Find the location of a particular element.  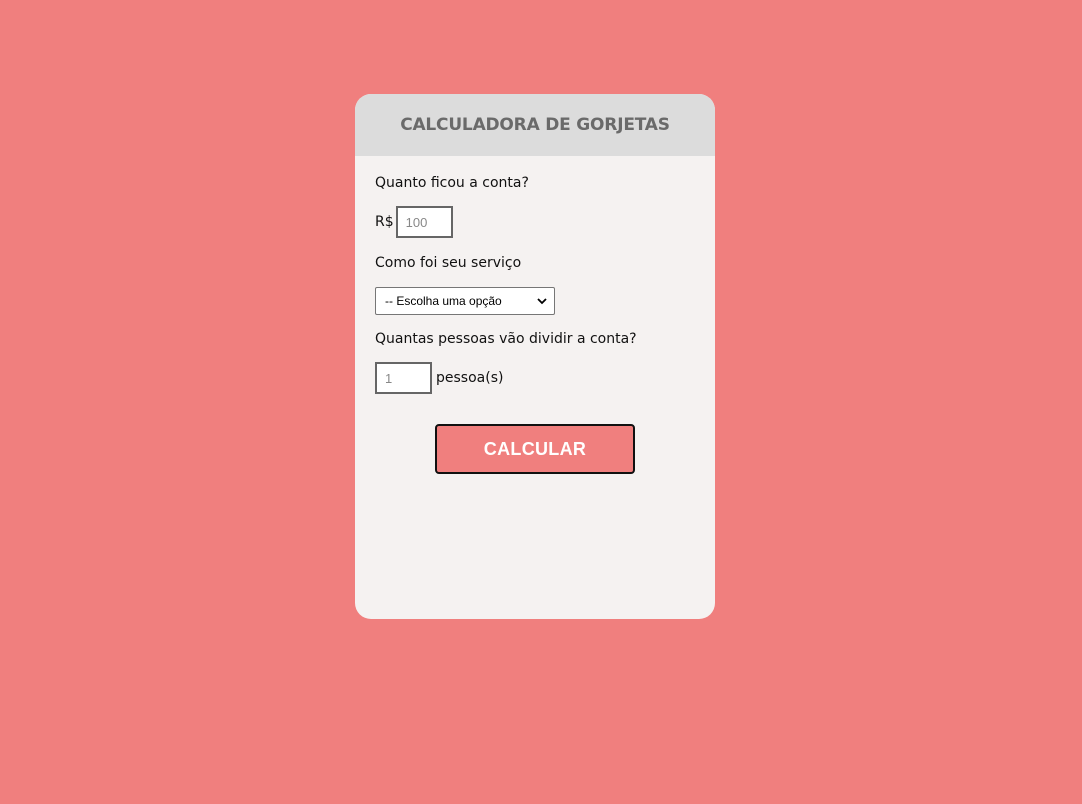

people-suffix: pessoa(s) is located at coordinates (470, 378).